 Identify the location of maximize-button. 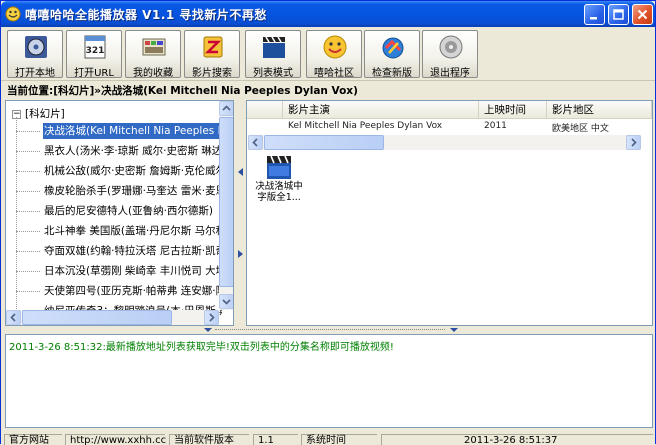
(618, 14).